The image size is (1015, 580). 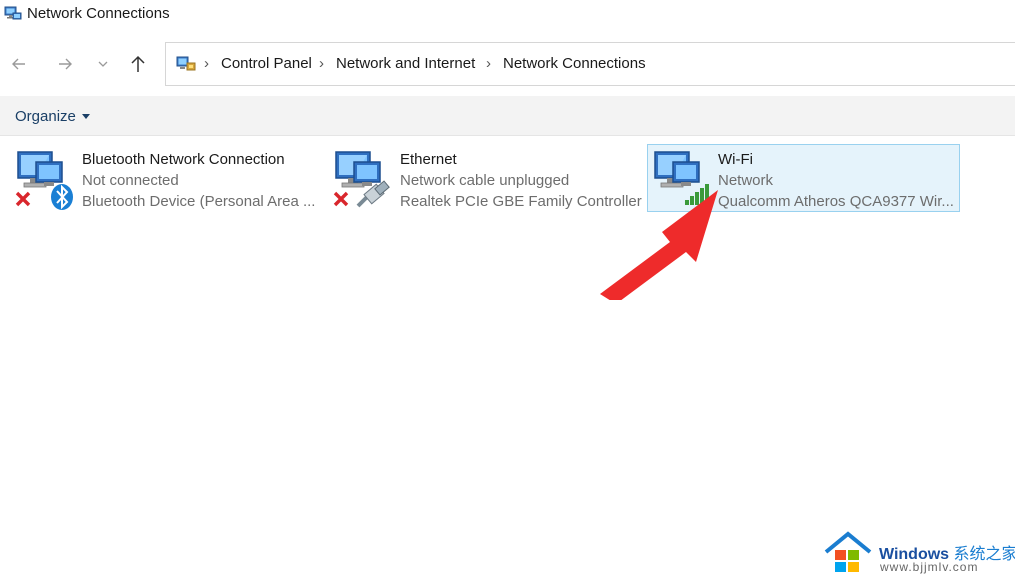 I want to click on caret-down-icon, so click(x=85, y=116).